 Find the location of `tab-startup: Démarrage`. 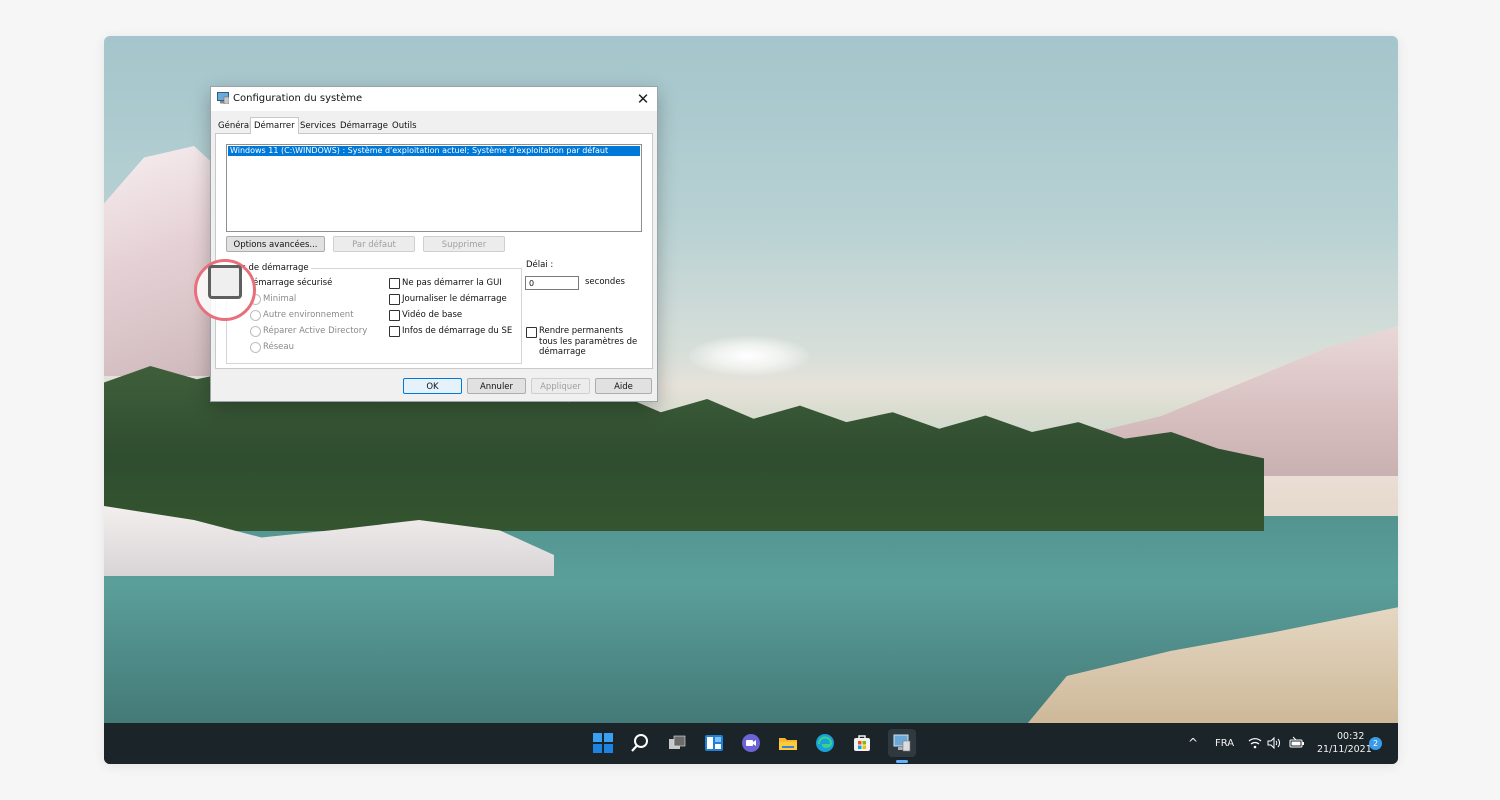

tab-startup: Démarrage is located at coordinates (364, 126).